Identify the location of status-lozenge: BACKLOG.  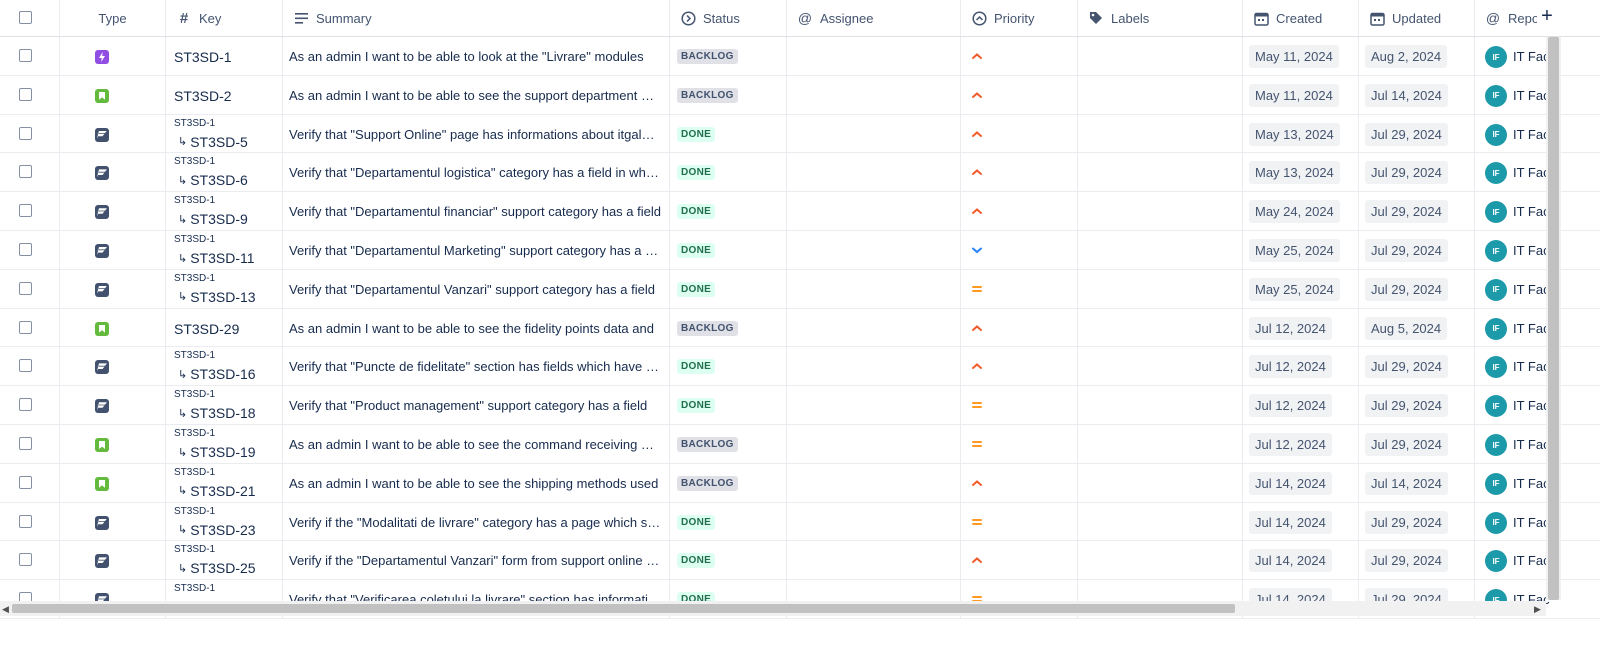
(707, 56).